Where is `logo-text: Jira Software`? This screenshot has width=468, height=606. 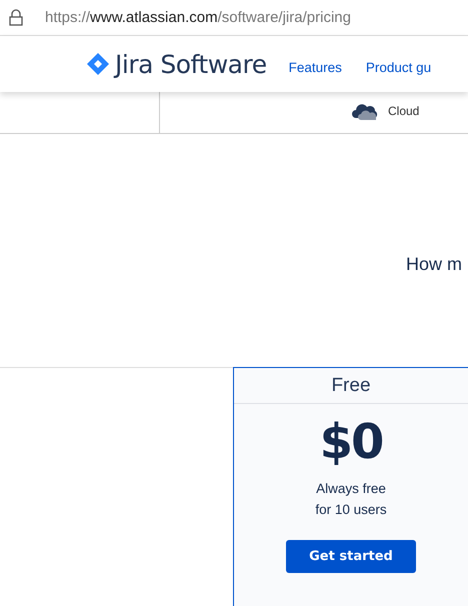
logo-text: Jira Software is located at coordinates (191, 64).